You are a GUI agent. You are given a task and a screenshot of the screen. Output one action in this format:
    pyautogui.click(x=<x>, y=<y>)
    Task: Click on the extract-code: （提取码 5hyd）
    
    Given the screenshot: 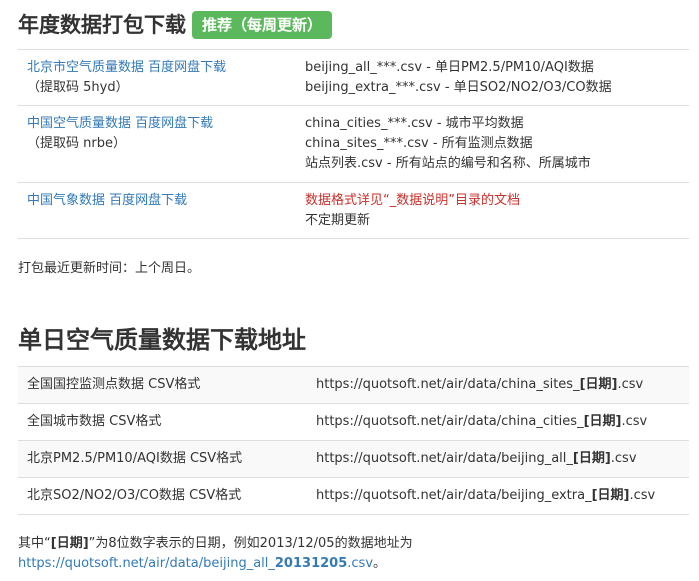 What is the action you would take?
    pyautogui.click(x=78, y=87)
    